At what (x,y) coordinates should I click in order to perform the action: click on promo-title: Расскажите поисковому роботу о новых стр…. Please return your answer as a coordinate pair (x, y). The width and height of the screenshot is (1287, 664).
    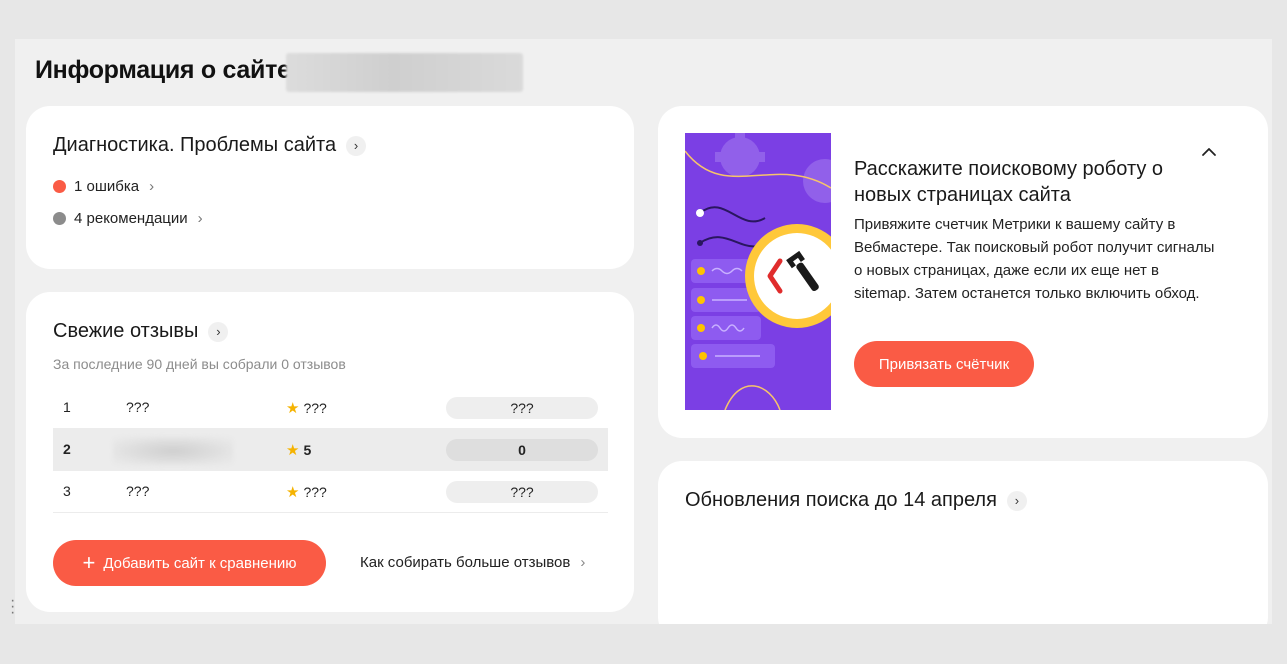
    Looking at the image, I should click on (1009, 182).